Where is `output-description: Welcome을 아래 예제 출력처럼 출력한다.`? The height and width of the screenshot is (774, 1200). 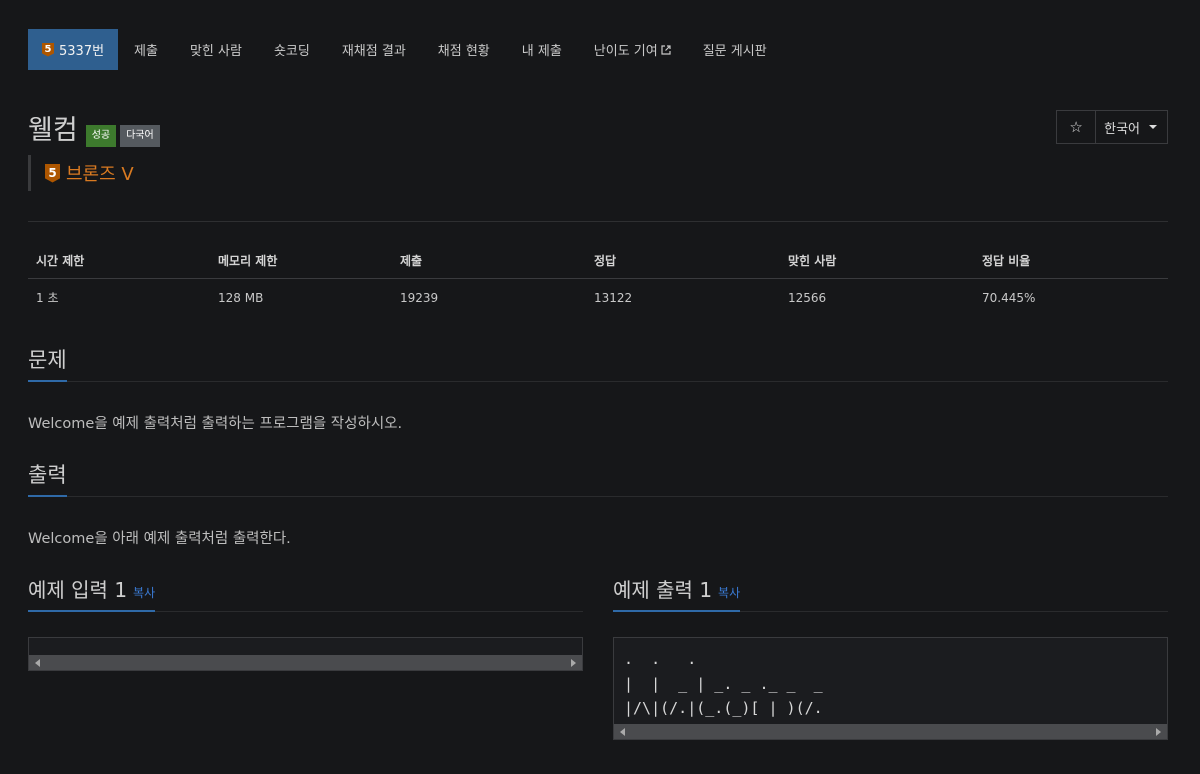 output-description: Welcome을 아래 예제 출력처럼 출력한다. is located at coordinates (159, 539).